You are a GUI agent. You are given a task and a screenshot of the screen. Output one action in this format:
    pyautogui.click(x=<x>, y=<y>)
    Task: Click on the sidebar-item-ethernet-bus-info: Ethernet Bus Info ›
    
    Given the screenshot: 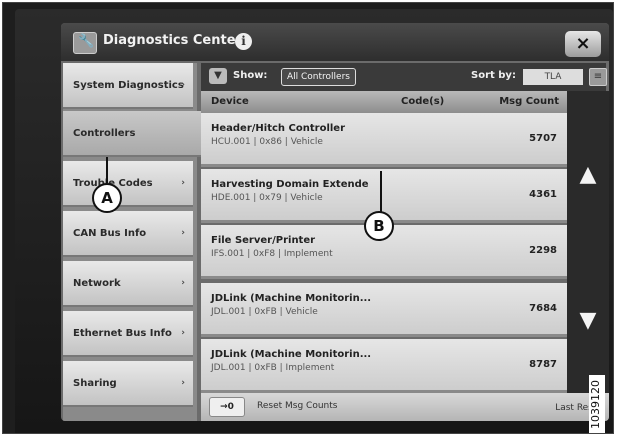 What is the action you would take?
    pyautogui.click(x=128, y=334)
    